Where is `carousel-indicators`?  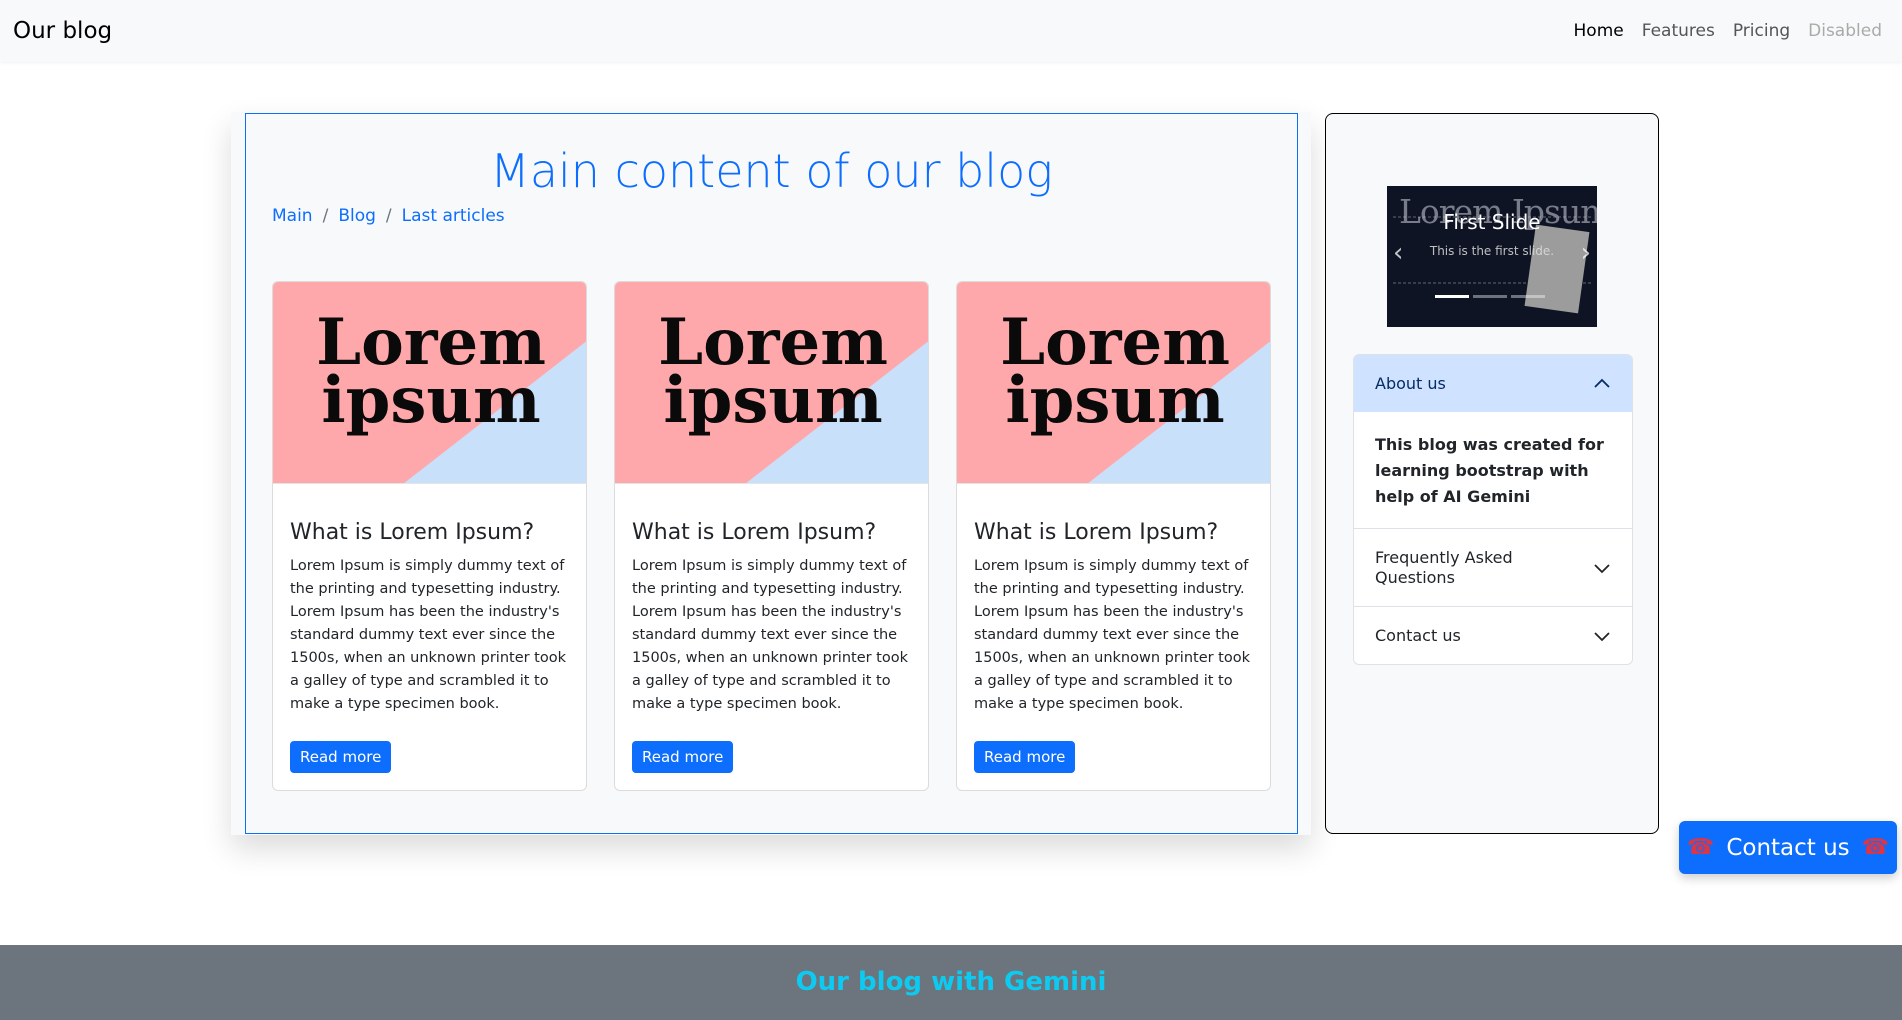
carousel-indicators is located at coordinates (1490, 296).